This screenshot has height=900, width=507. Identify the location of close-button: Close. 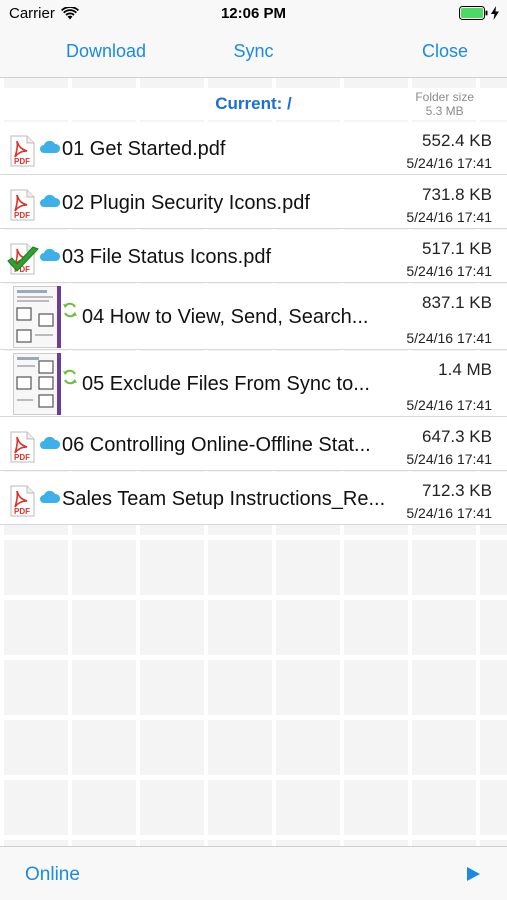
(445, 51).